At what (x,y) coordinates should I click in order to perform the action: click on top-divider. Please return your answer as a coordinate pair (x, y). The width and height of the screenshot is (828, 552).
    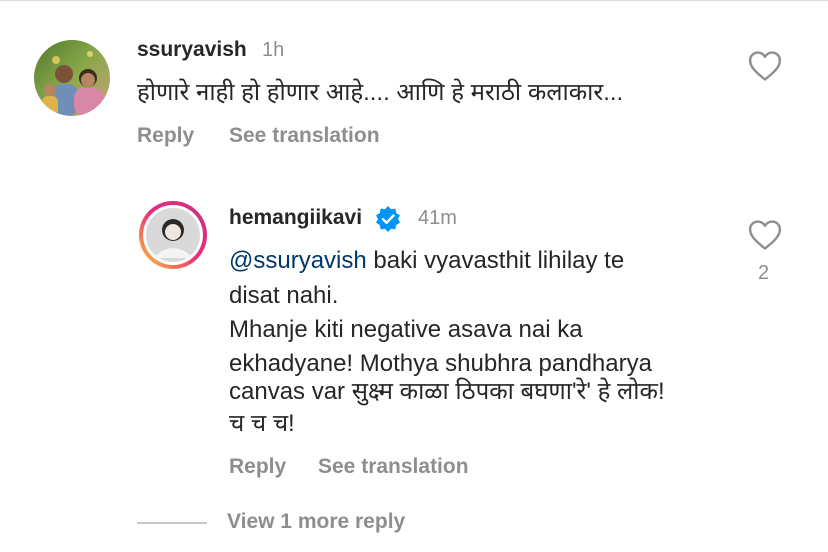
    Looking at the image, I should click on (414, 0).